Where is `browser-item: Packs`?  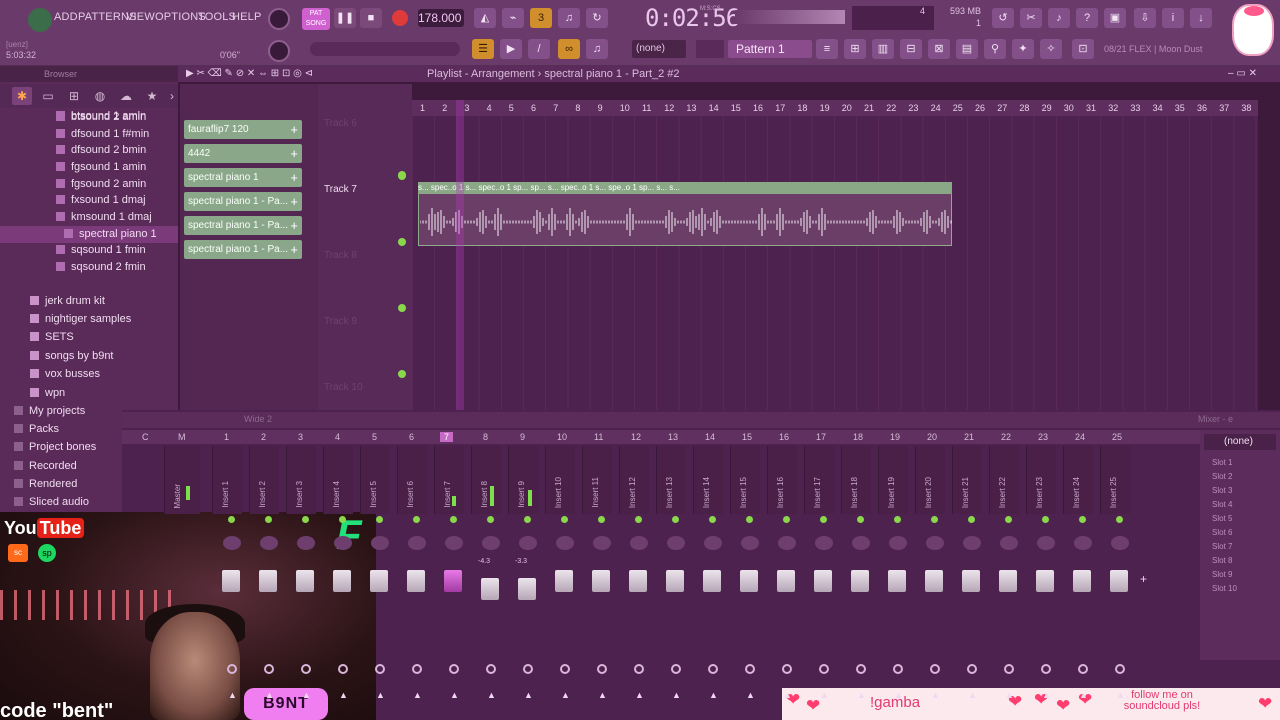
browser-item: Packs is located at coordinates (89, 429).